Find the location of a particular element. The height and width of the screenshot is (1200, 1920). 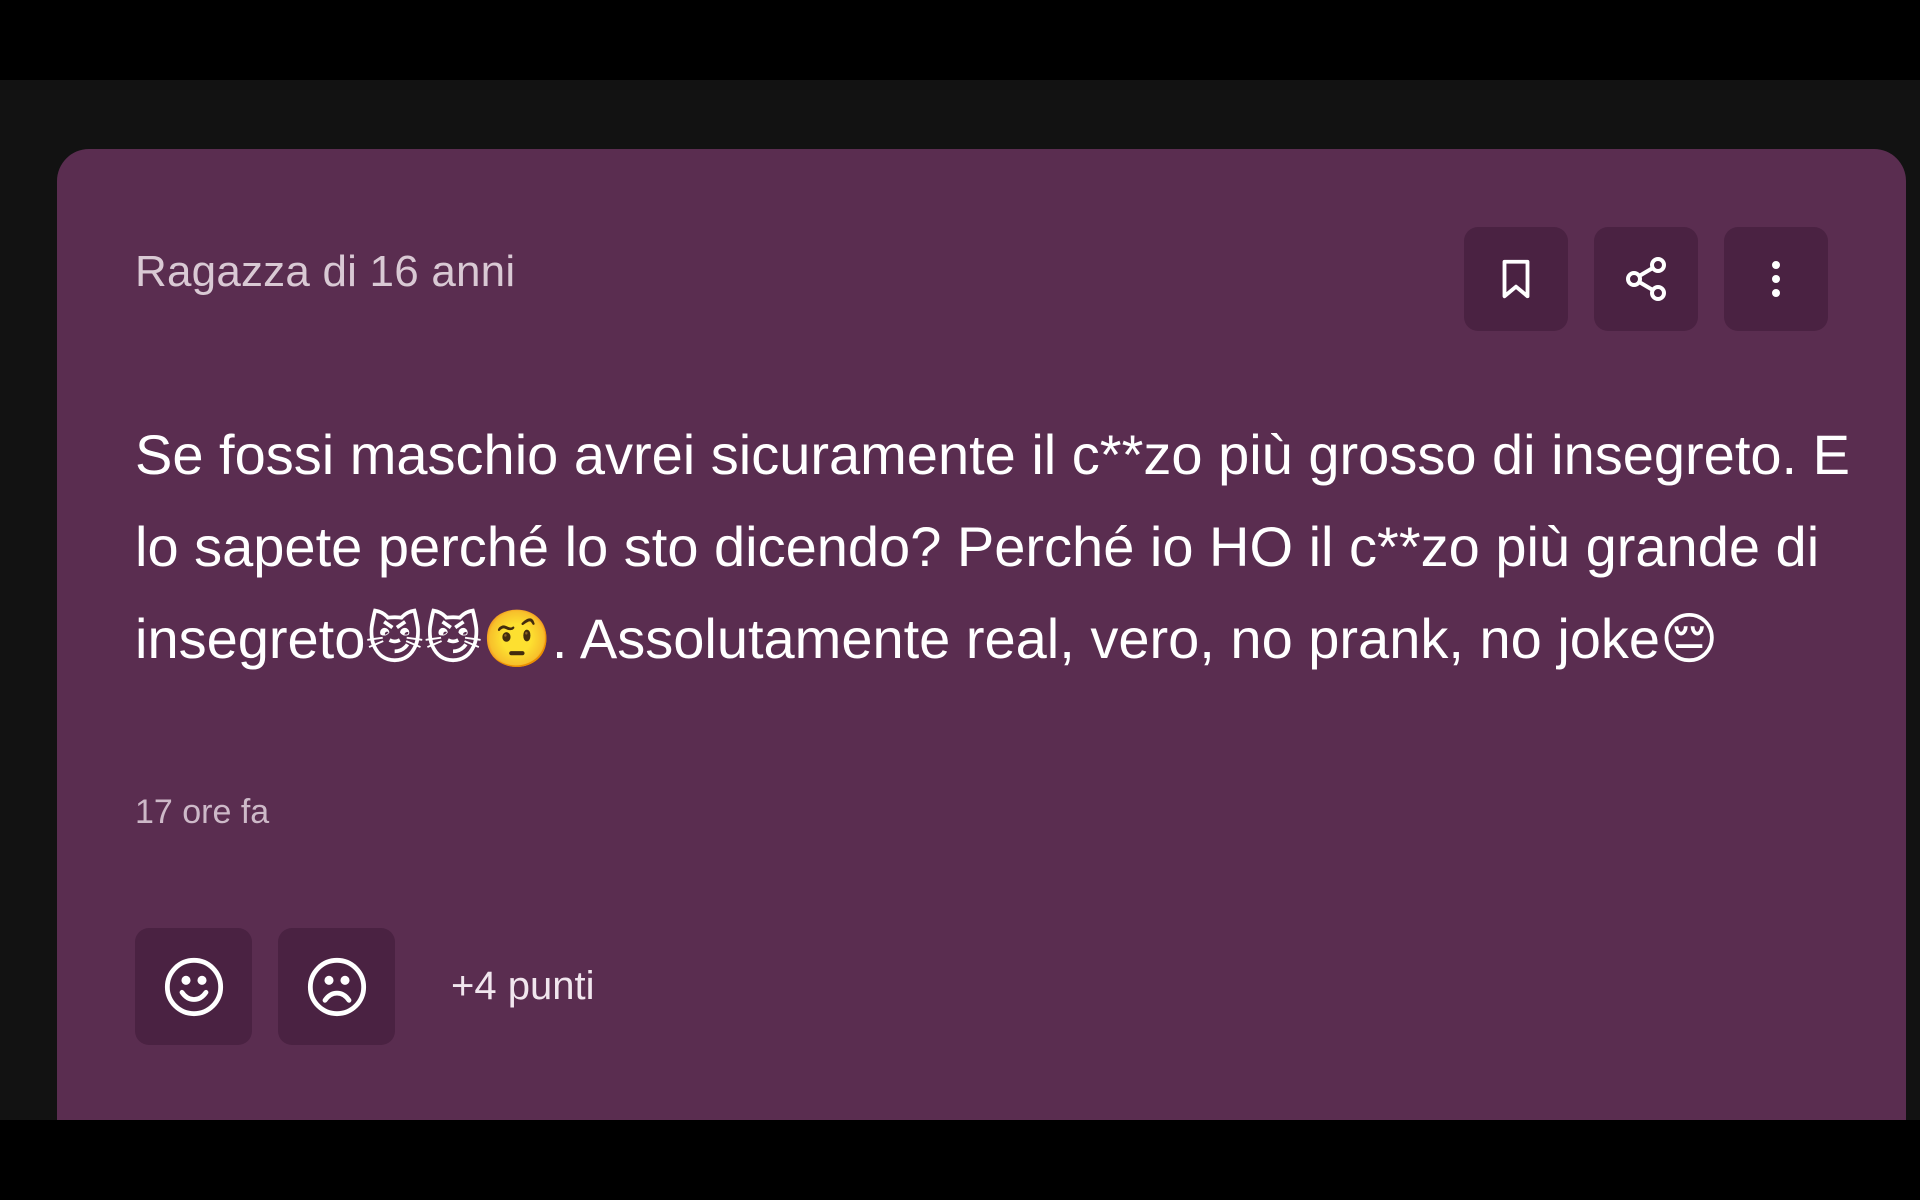

bookmark-button is located at coordinates (1516, 279).